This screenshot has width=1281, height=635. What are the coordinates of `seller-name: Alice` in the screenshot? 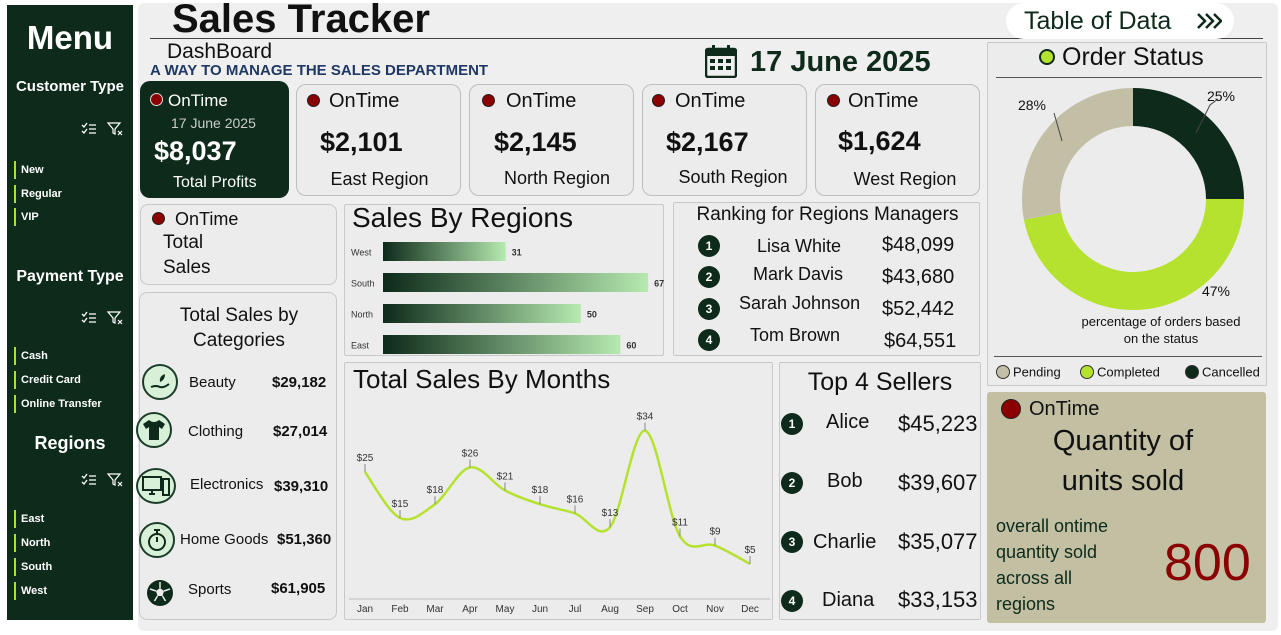 It's located at (848, 422).